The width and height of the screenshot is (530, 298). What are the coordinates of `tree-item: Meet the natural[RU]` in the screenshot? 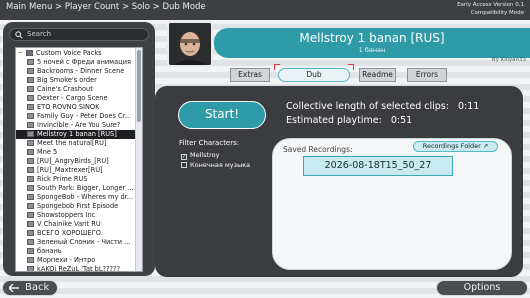 It's located at (75, 143).